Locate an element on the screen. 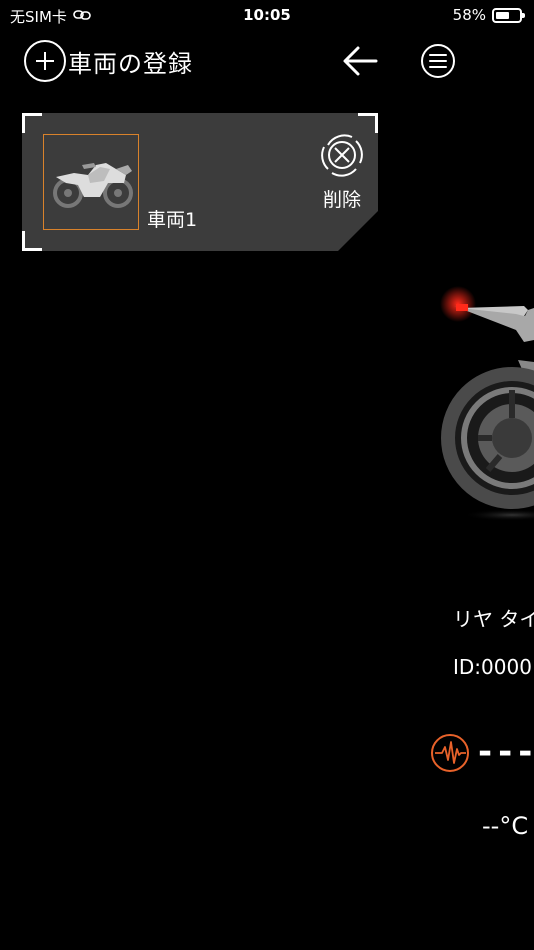 This screenshot has width=534, height=950. delete-button: 削除 is located at coordinates (342, 172).